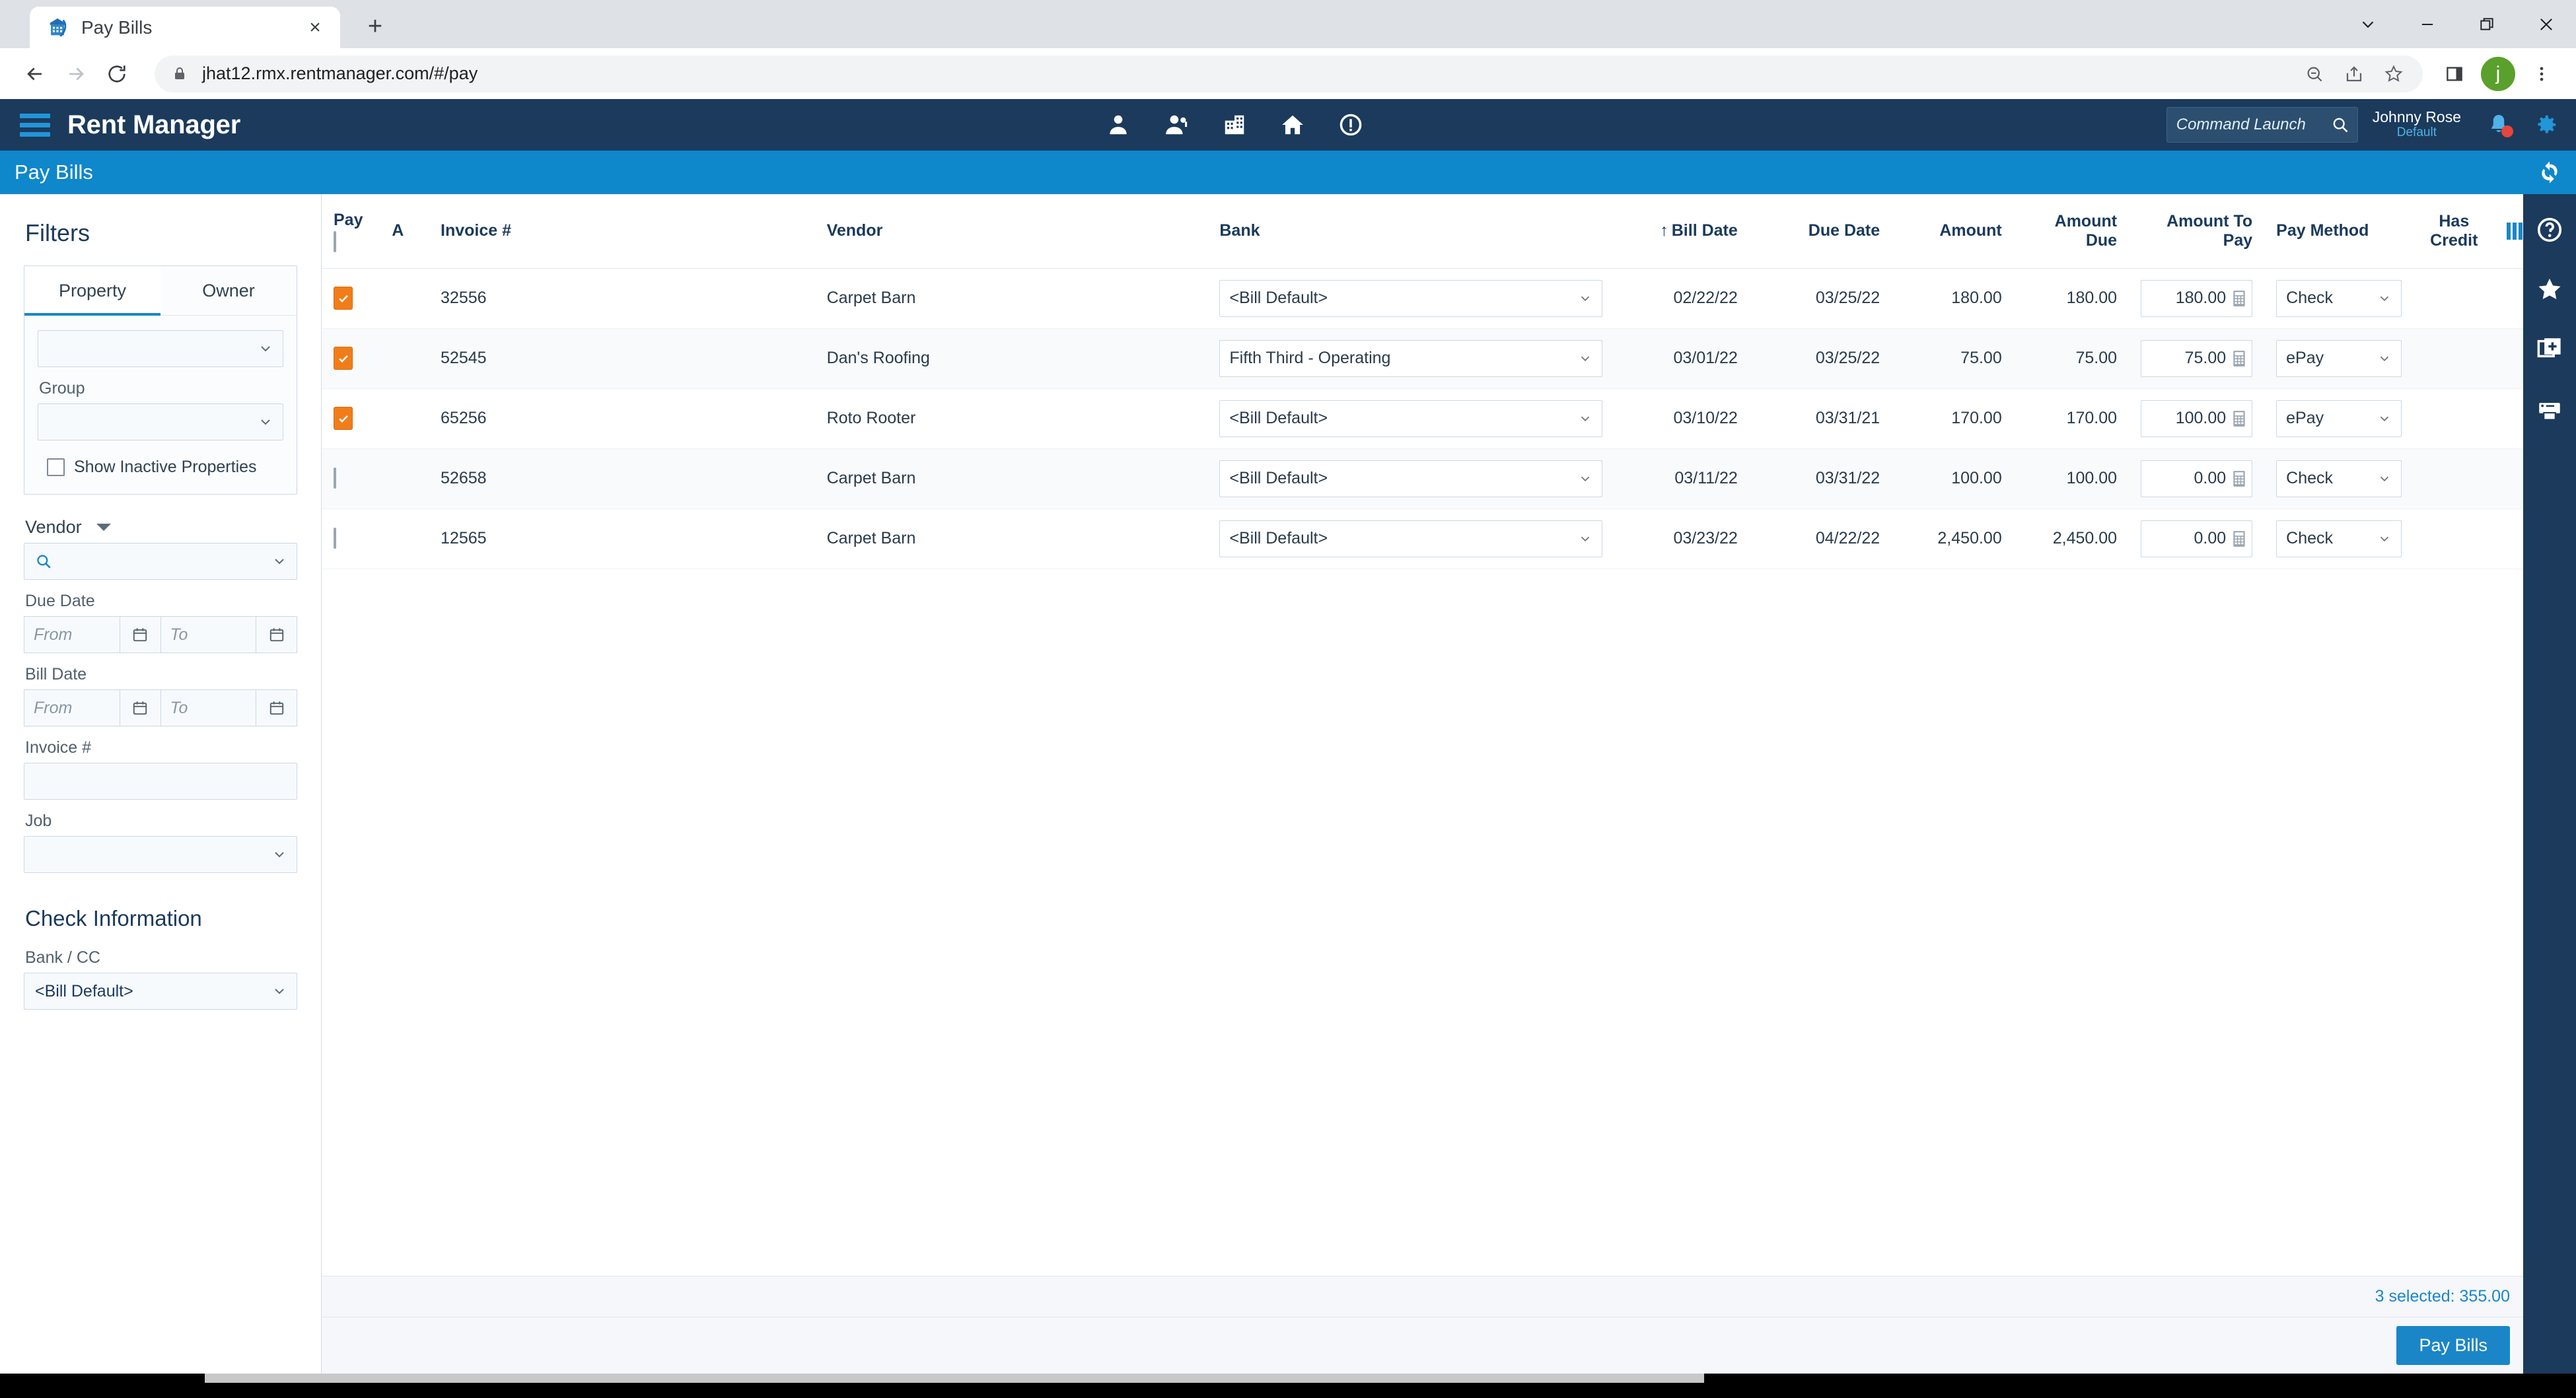 The image size is (2576, 1398). I want to click on new-tab-button: +, so click(375, 27).